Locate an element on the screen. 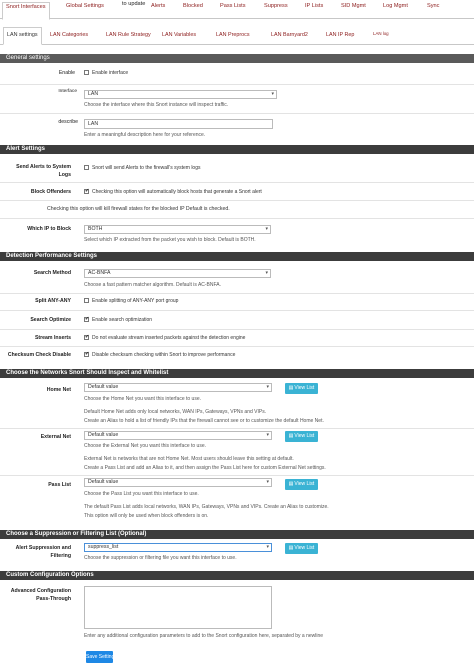 The height and width of the screenshot is (668, 474). checksum-checkbox is located at coordinates (86, 354).